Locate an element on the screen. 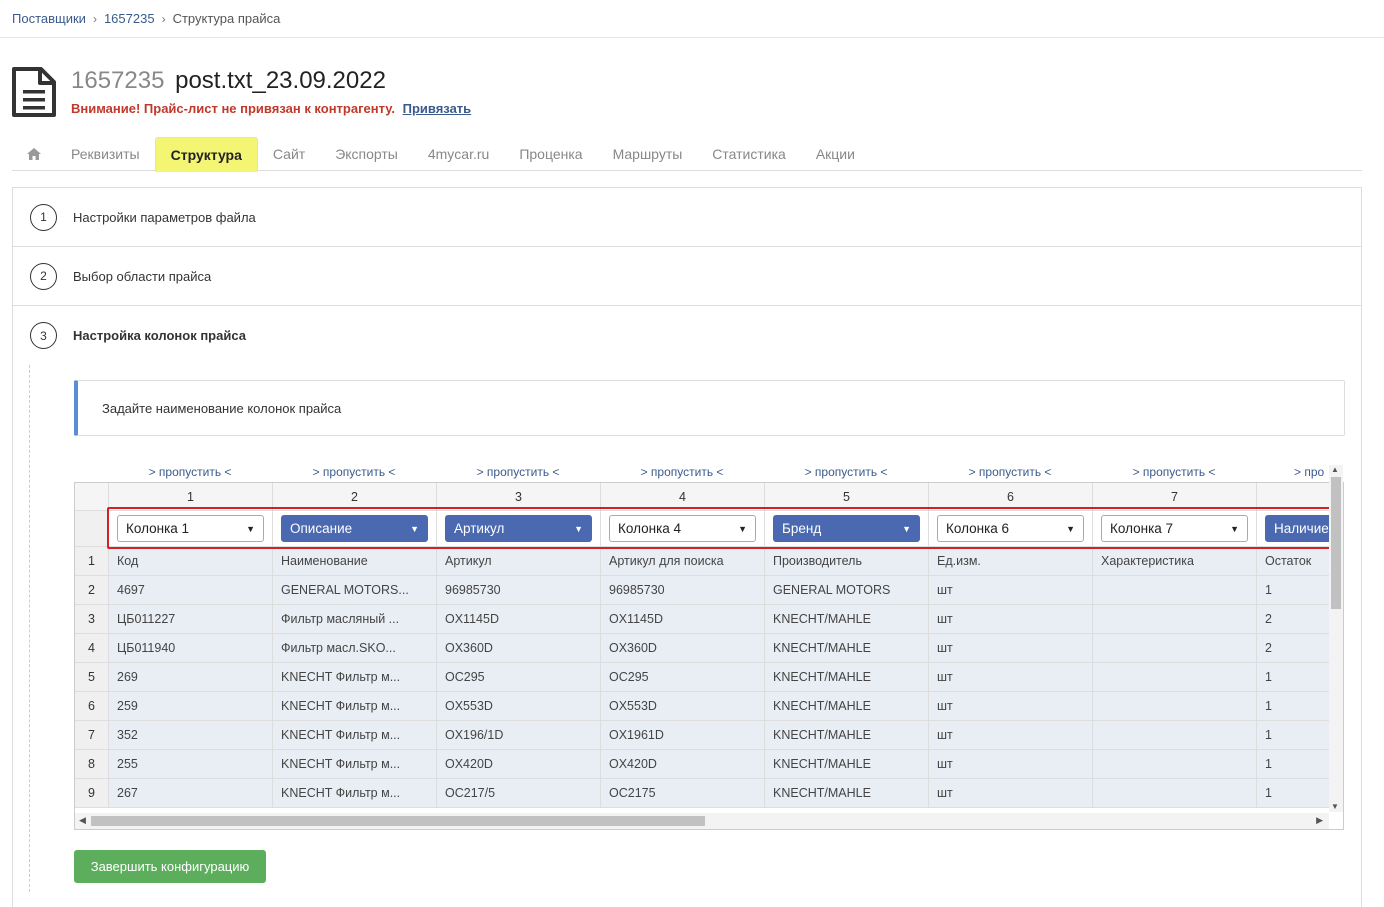  tab-4mycar: 4mycar.ru is located at coordinates (458, 154).